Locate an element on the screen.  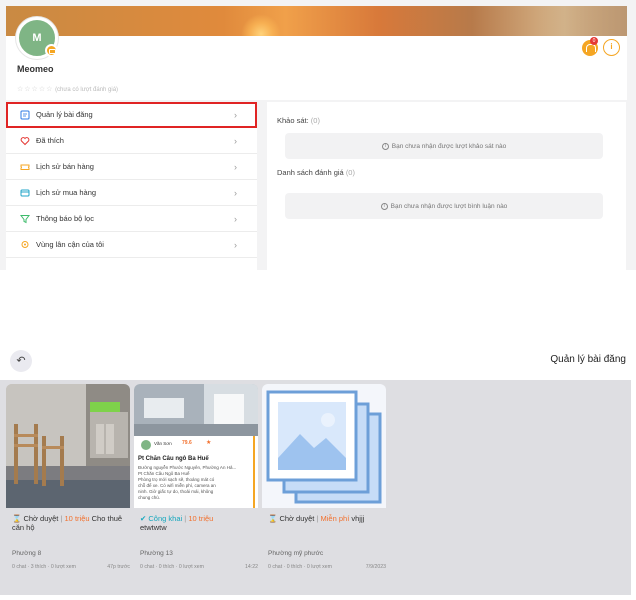
reviews-empty-state: i Bạn chưa nhận được lượt bình luận nào is located at coordinates (444, 206).